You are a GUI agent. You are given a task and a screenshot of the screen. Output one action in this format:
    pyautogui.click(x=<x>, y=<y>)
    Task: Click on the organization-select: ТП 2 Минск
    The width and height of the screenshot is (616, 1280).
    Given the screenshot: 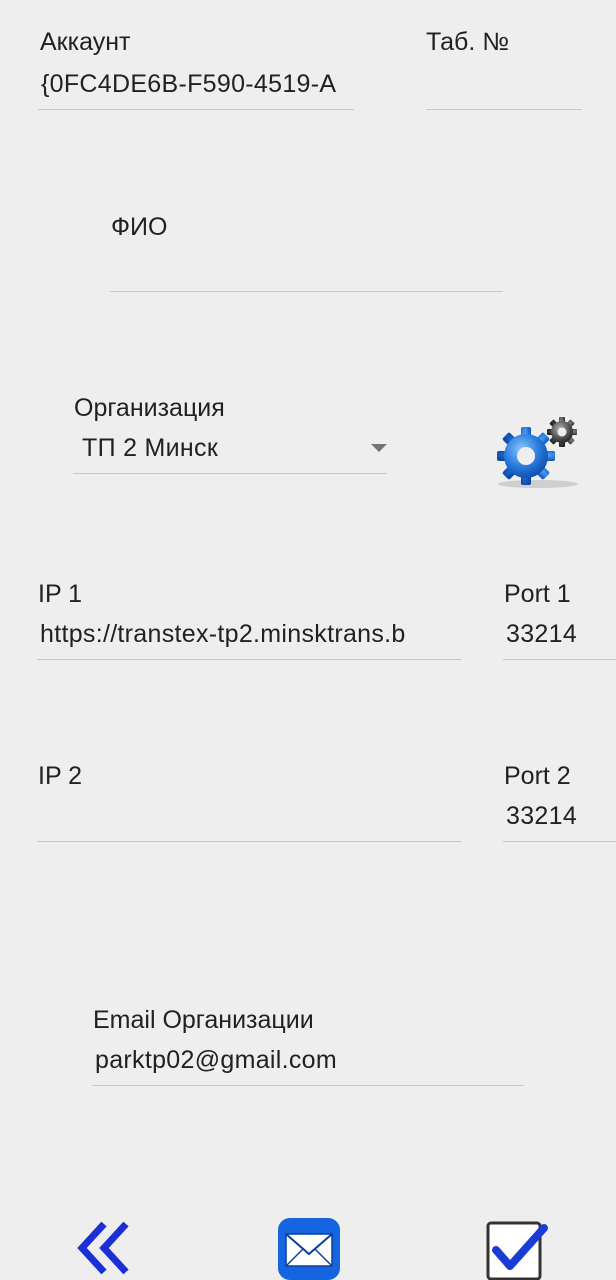 What is the action you would take?
    pyautogui.click(x=230, y=450)
    